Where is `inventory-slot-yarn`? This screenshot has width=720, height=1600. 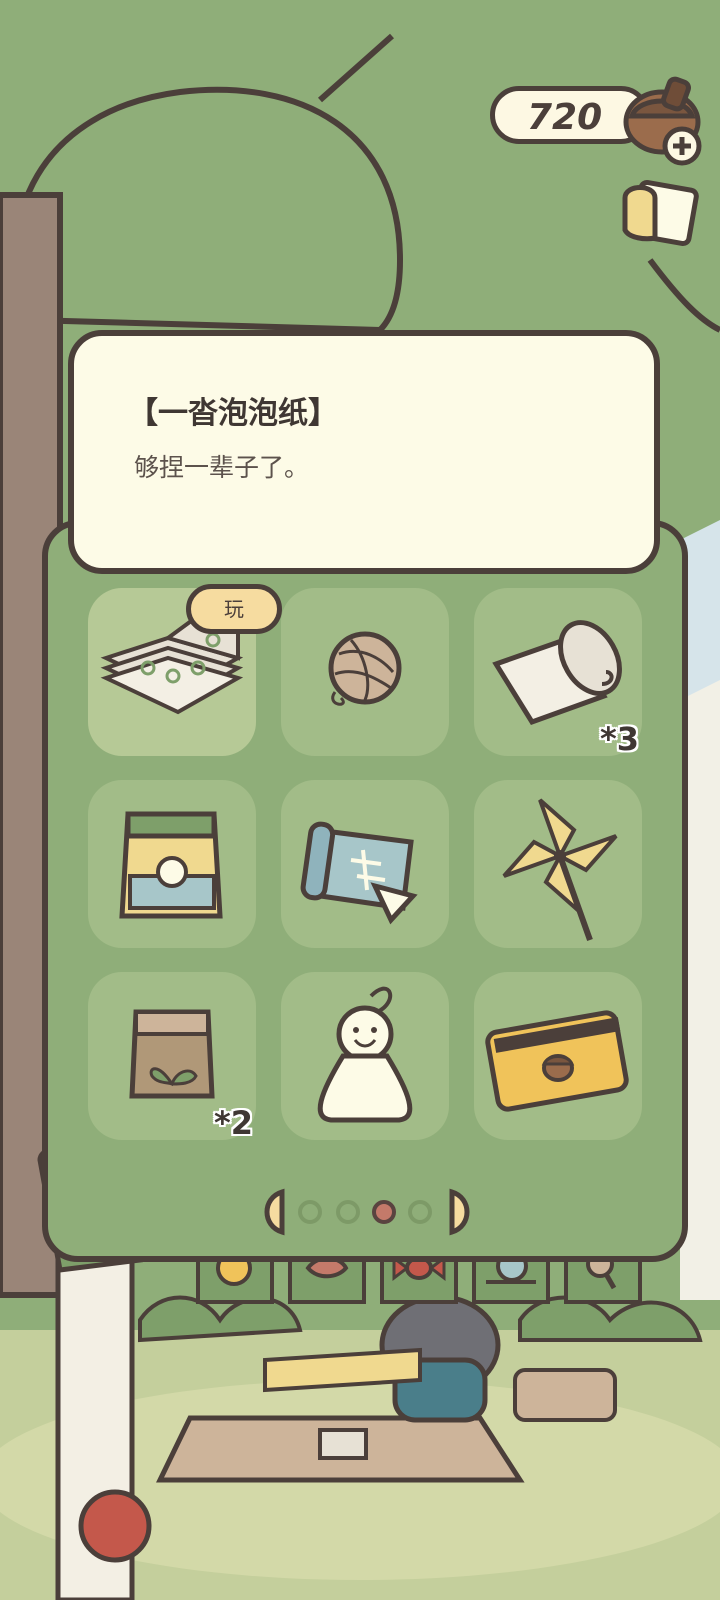
inventory-slot-yarn is located at coordinates (365, 672).